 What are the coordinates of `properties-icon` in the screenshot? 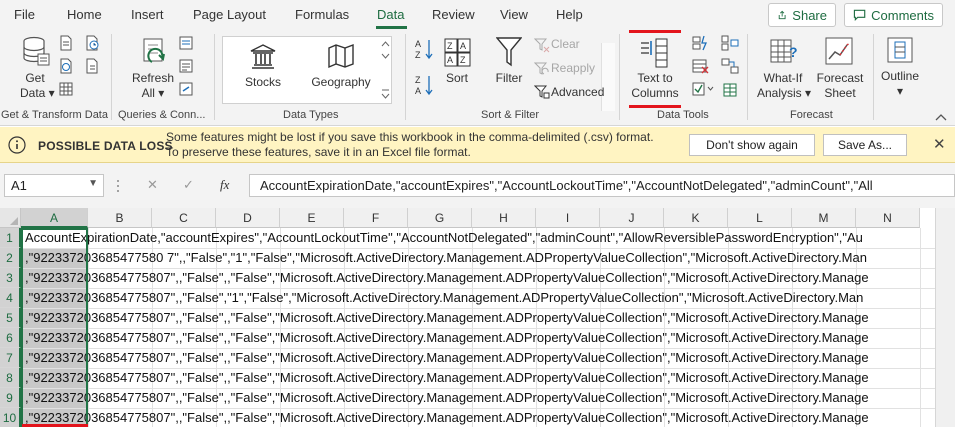 It's located at (186, 66).